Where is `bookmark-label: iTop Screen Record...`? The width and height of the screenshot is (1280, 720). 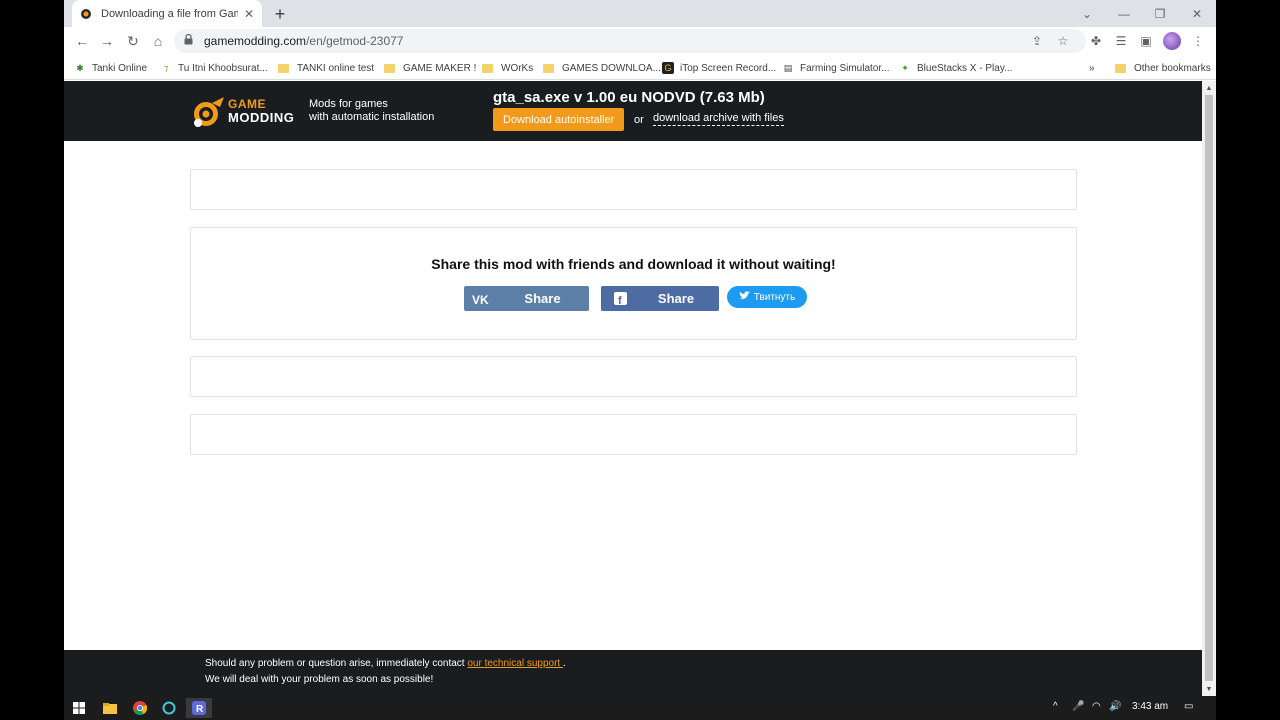 bookmark-label: iTop Screen Record... is located at coordinates (728, 68).